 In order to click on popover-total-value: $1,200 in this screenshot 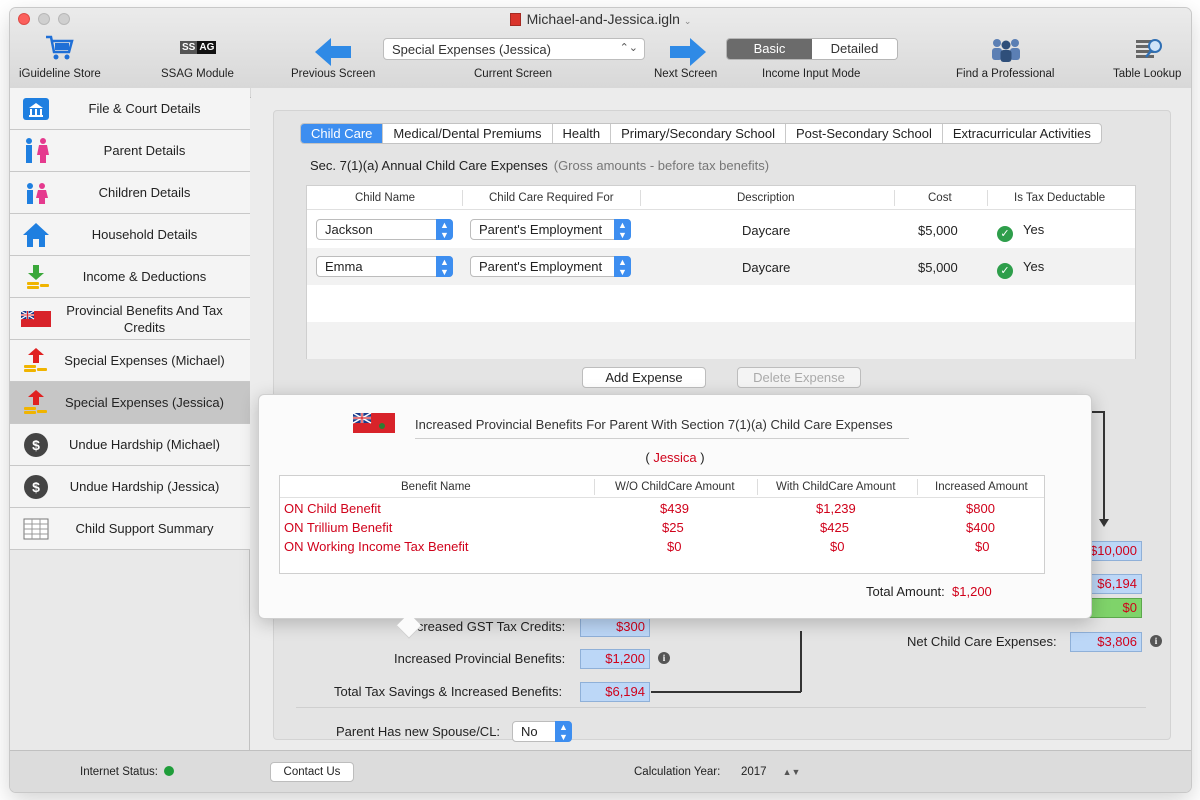, I will do `click(972, 591)`.